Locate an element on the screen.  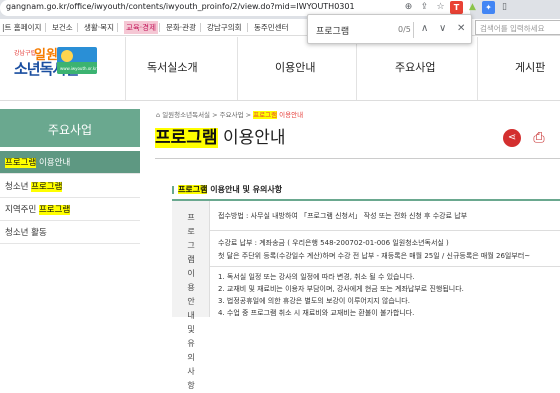
logo-small-text: 강남구립 is located at coordinates (25, 53).